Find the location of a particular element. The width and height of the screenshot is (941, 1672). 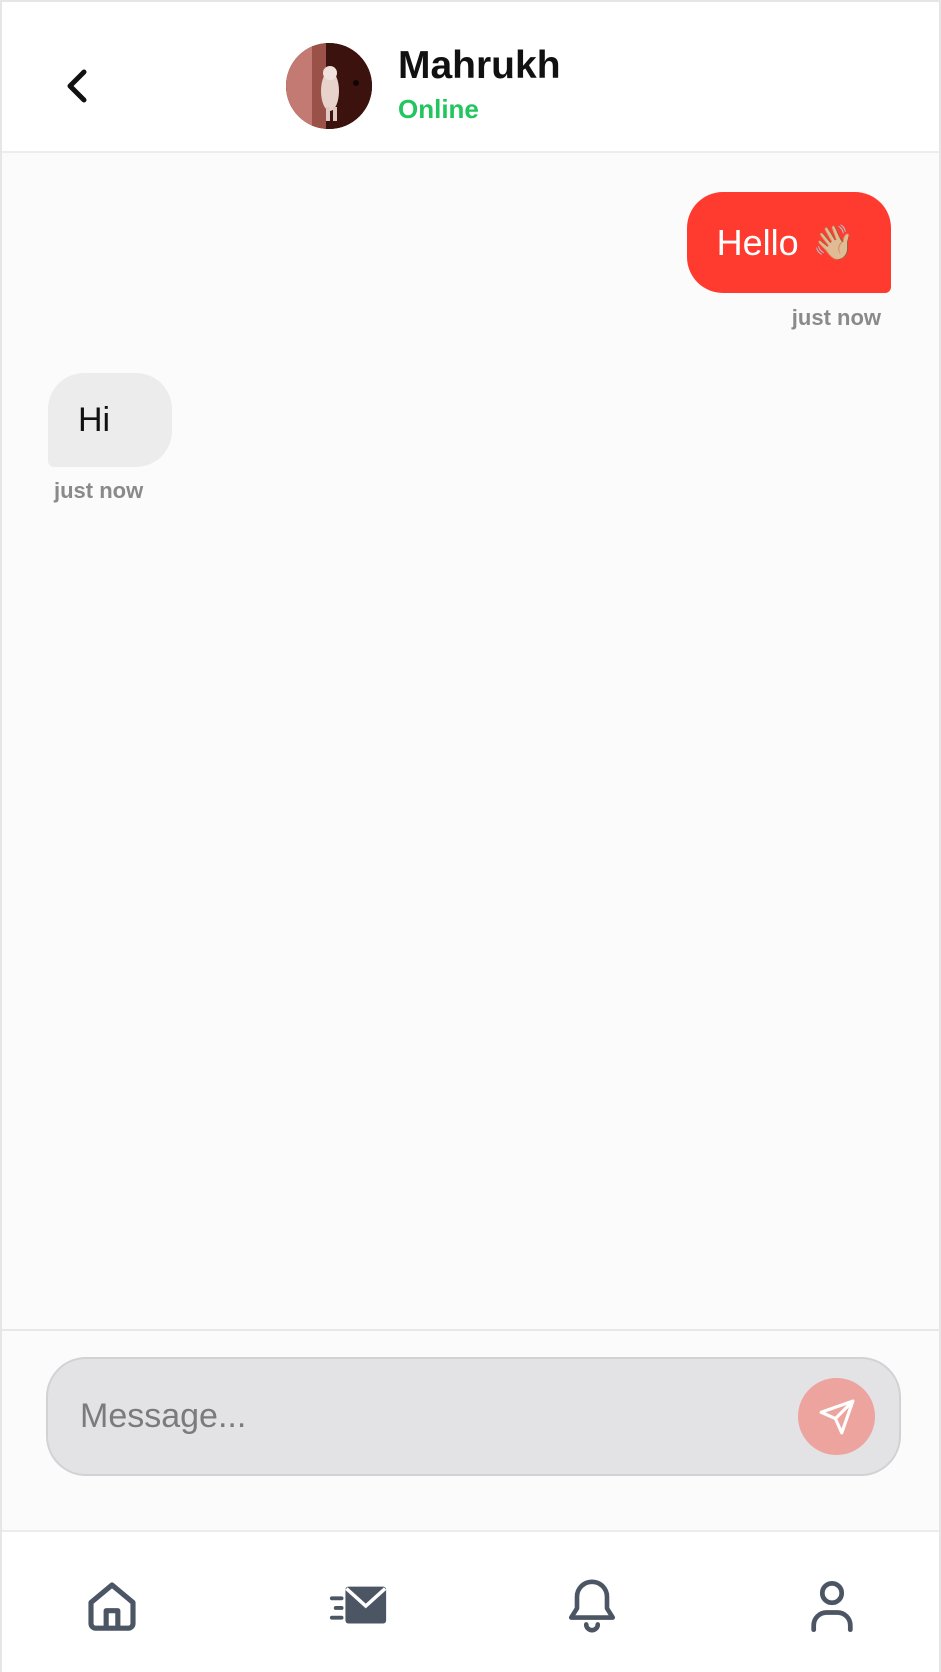

nav-home is located at coordinates (112, 1606).